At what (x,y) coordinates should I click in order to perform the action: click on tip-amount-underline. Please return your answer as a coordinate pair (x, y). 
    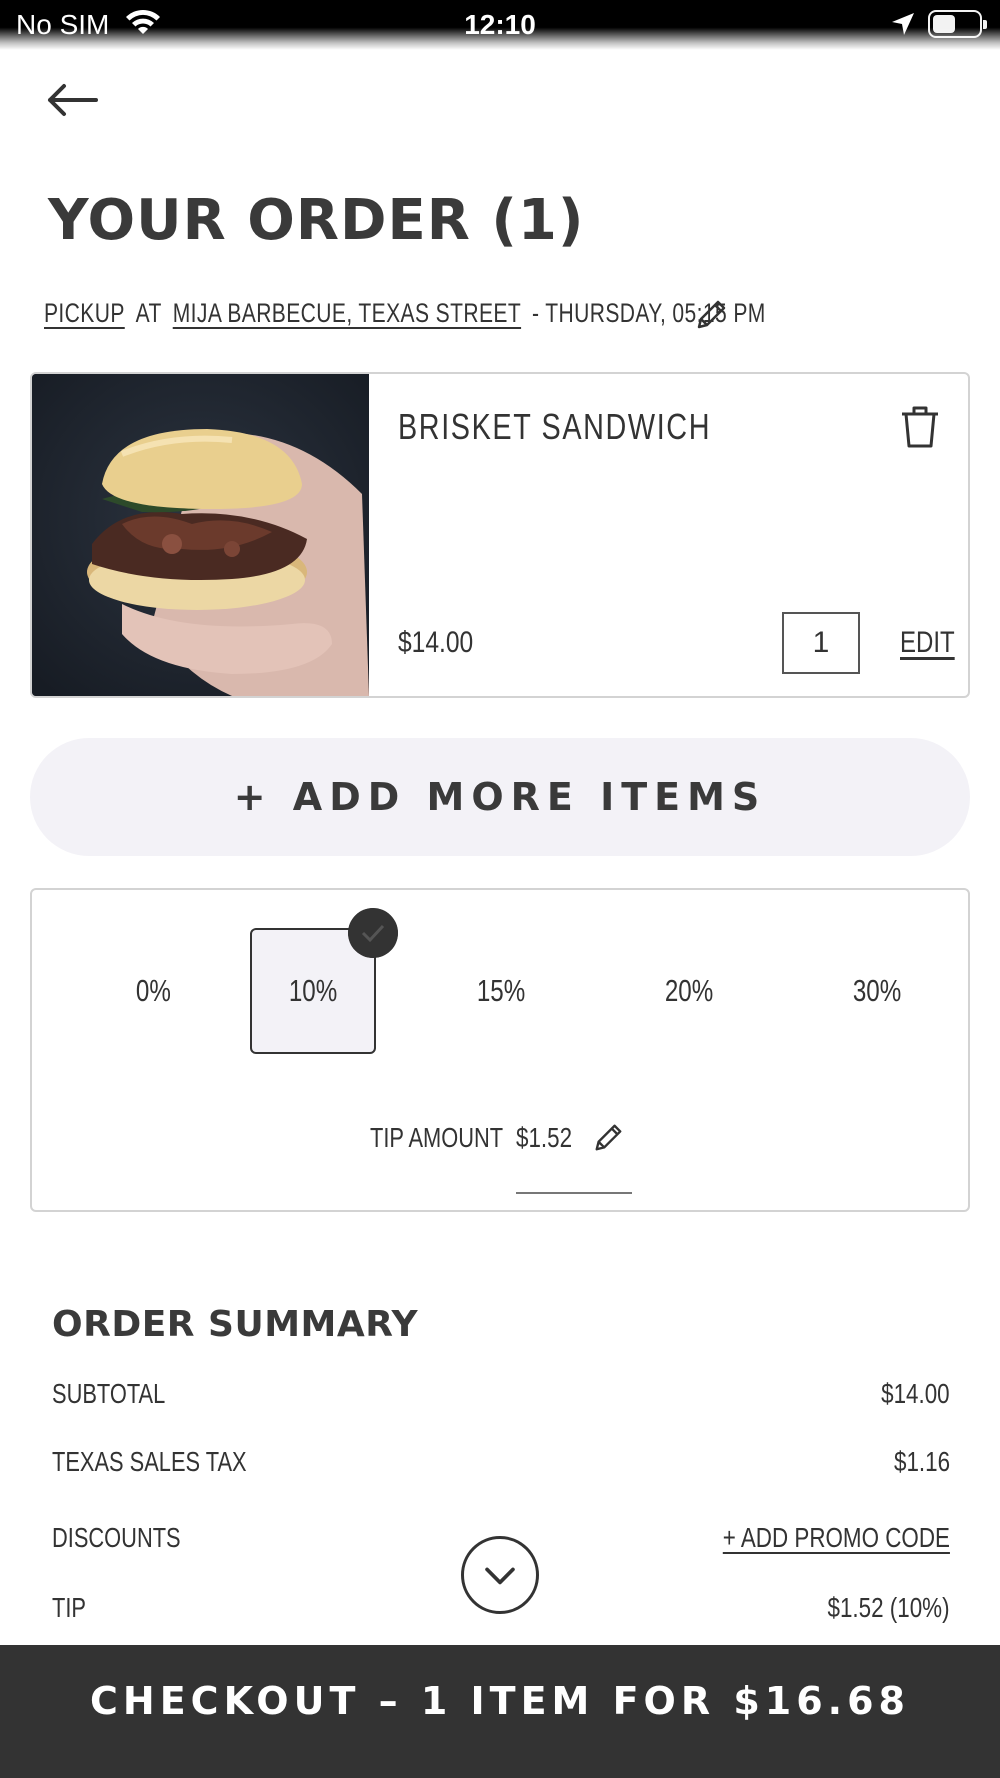
    Looking at the image, I should click on (574, 1193).